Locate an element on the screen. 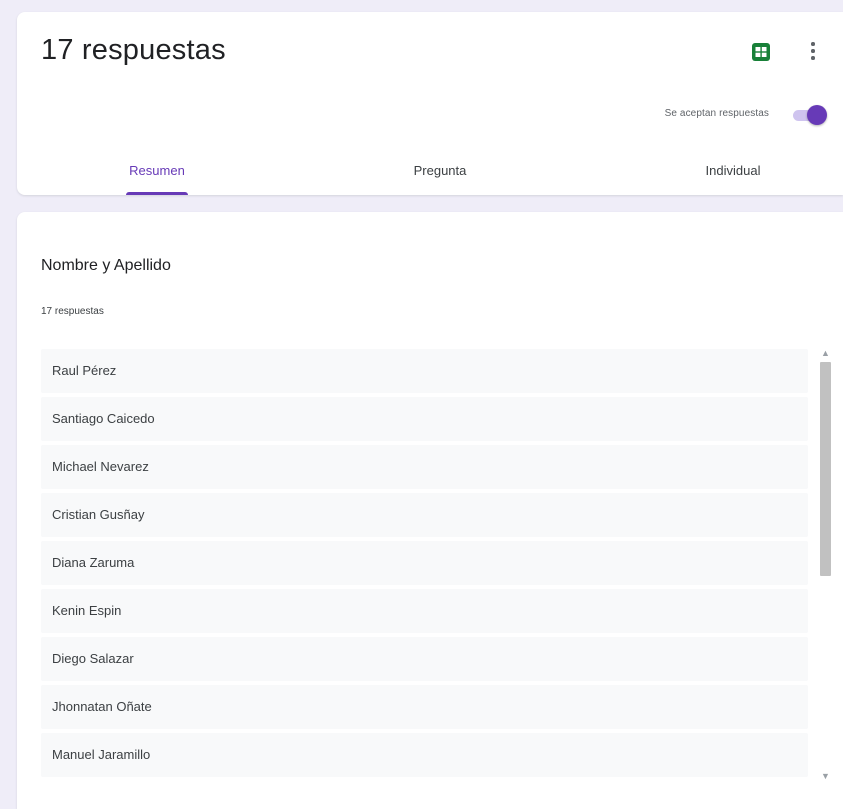  active-tab-indicator is located at coordinates (157, 193).